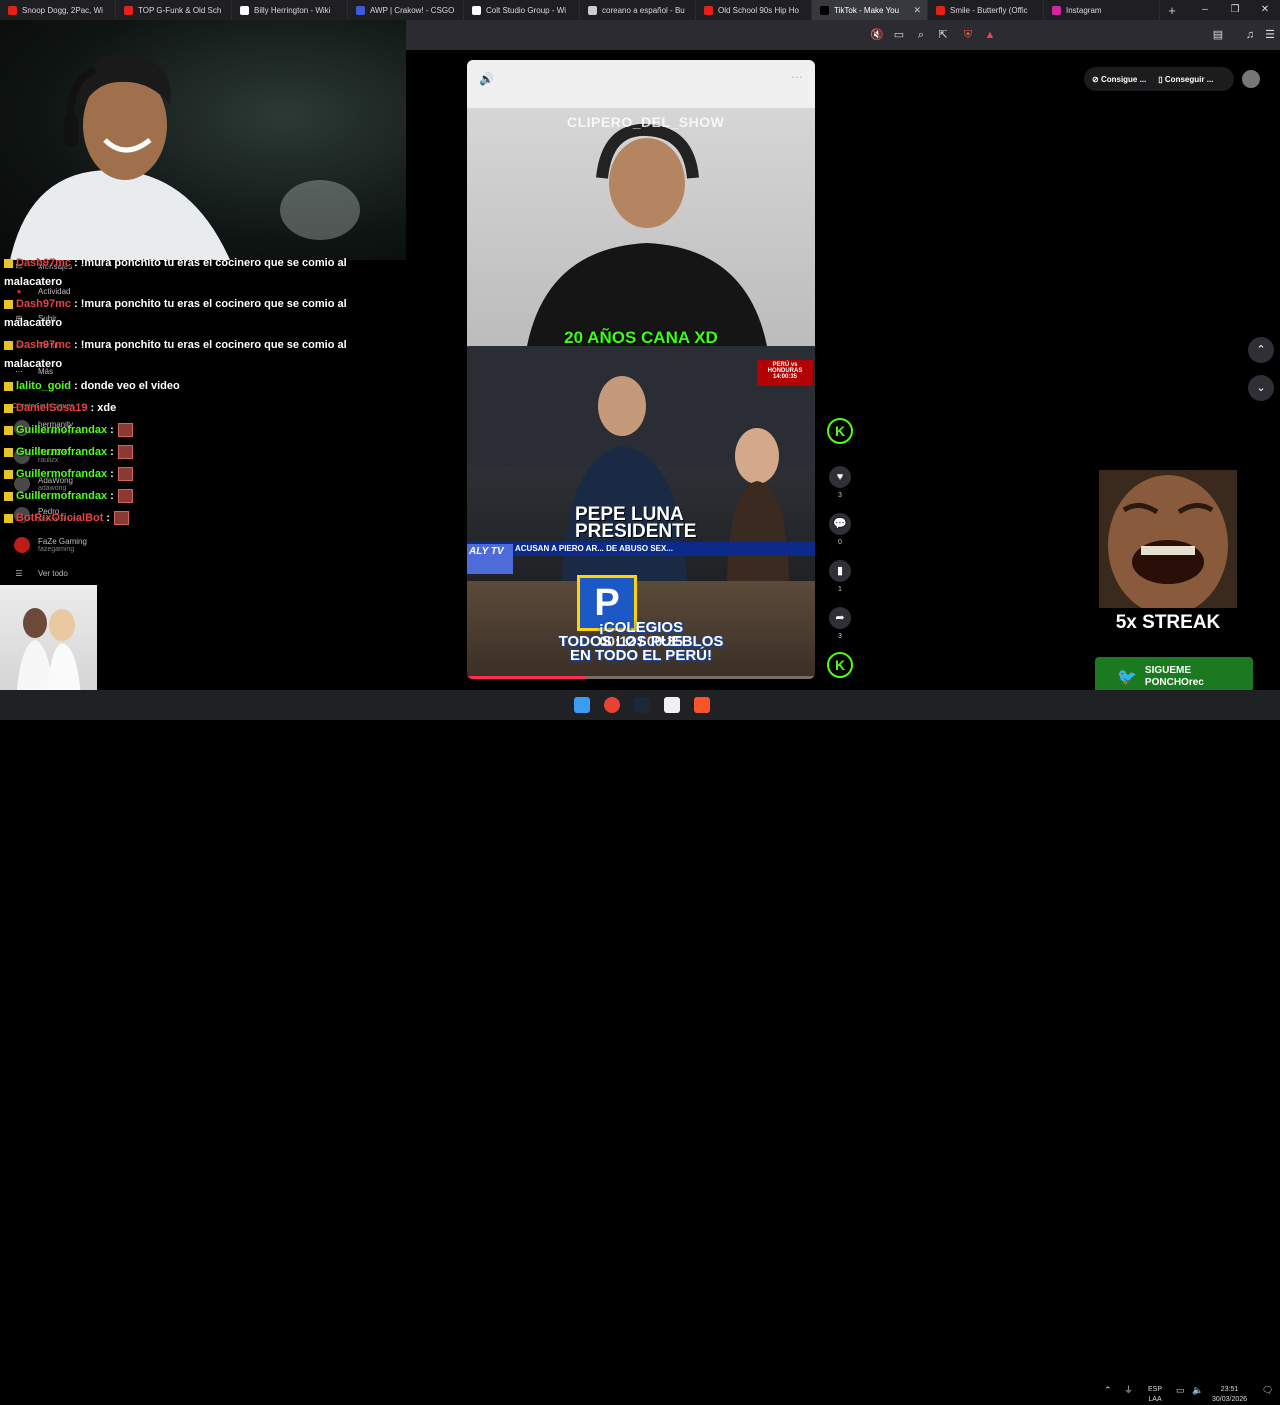 The height and width of the screenshot is (1405, 1280). What do you see at coordinates (1180, 1390) in the screenshot?
I see `network-icon: ▭` at bounding box center [1180, 1390].